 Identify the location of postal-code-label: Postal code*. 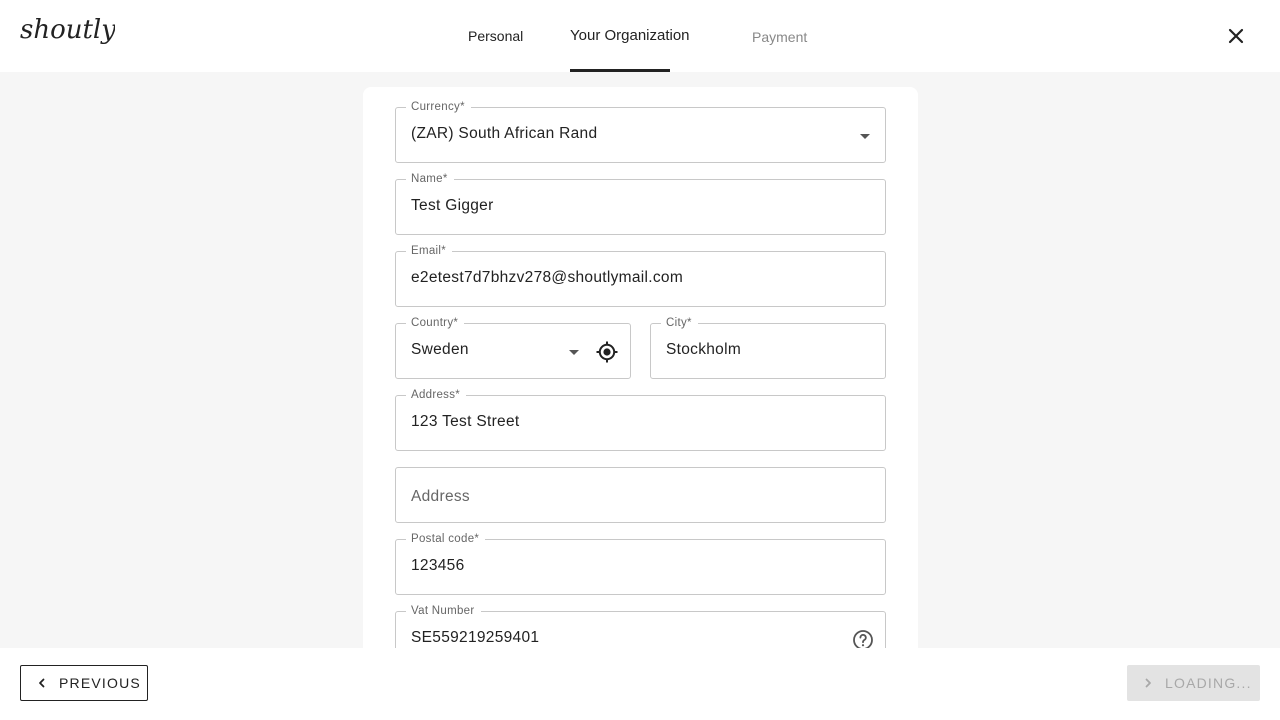
(446, 539).